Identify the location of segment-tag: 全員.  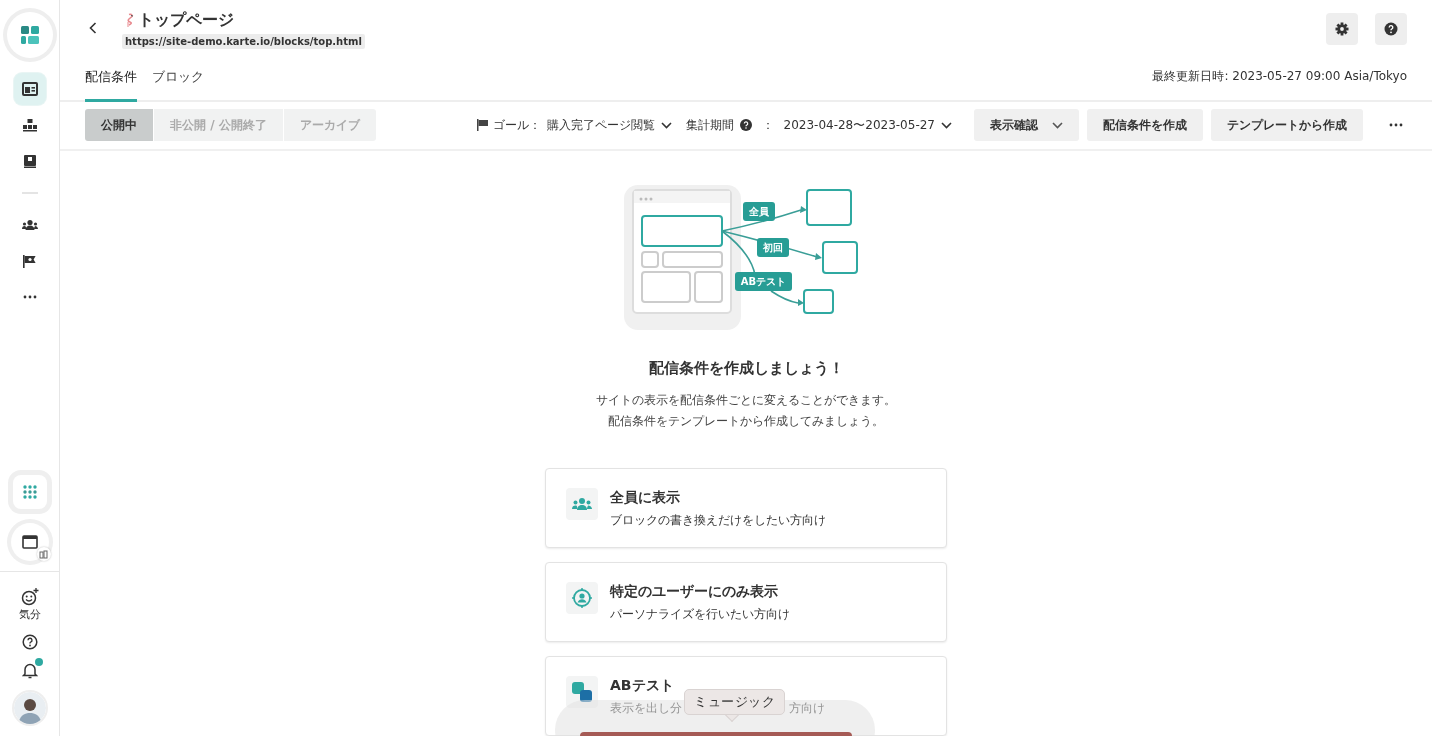
(759, 211).